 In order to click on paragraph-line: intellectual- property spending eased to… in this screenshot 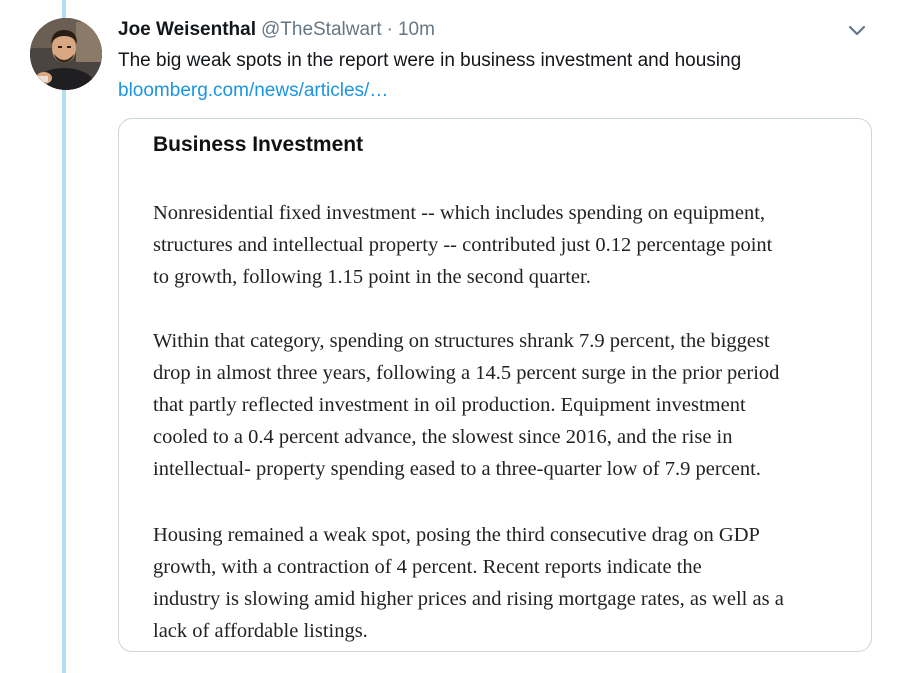, I will do `click(457, 469)`.